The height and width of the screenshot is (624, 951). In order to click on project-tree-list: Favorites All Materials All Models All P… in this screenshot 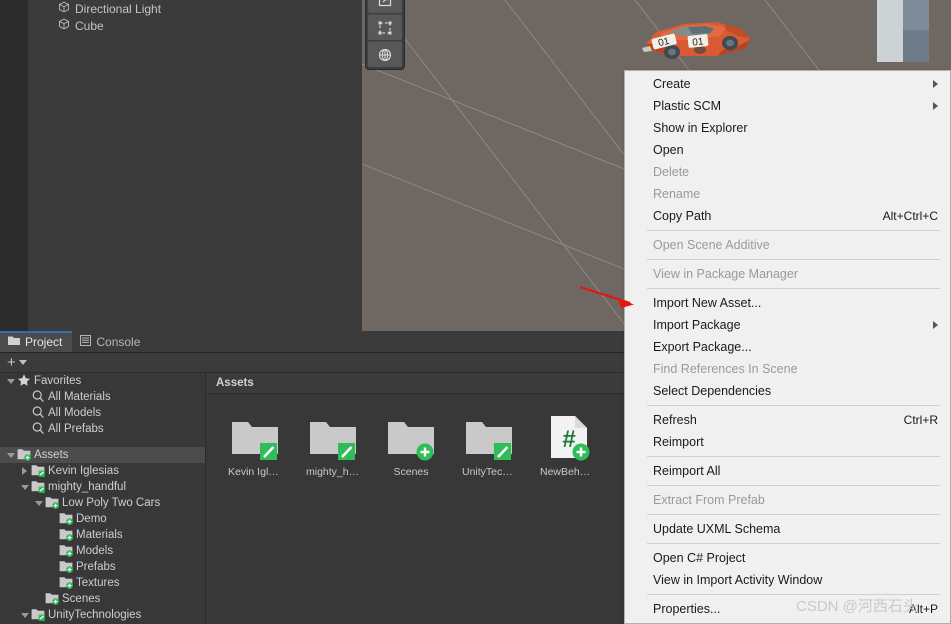, I will do `click(102, 498)`.